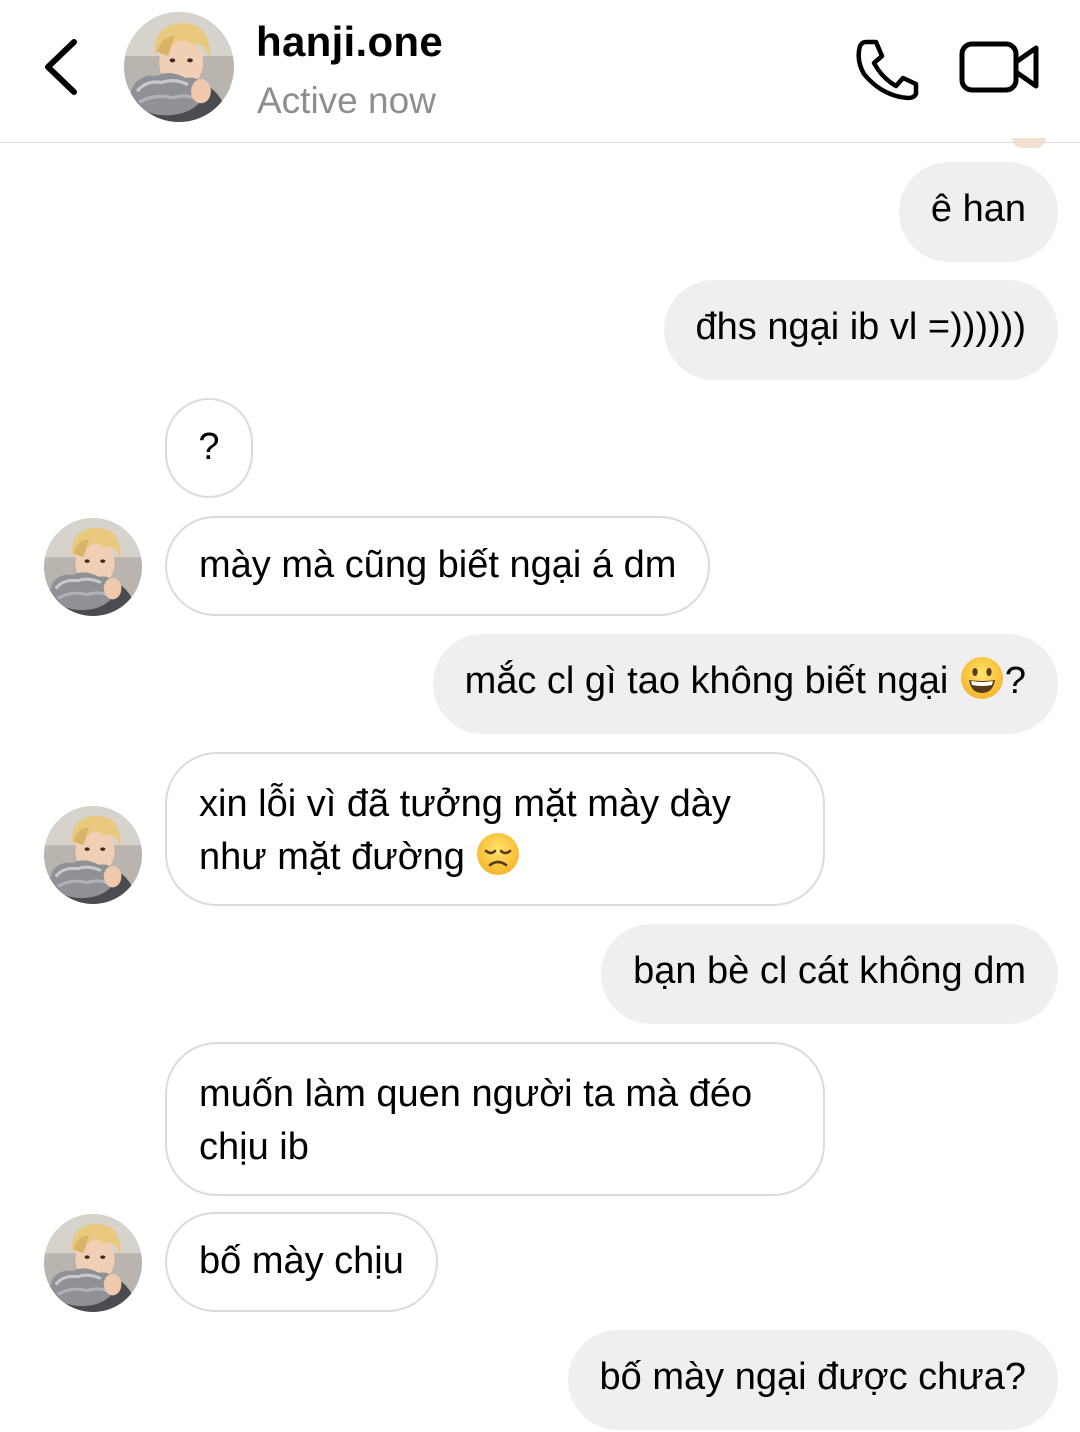  I want to click on grinning-face-emoji-icon, so click(981, 678).